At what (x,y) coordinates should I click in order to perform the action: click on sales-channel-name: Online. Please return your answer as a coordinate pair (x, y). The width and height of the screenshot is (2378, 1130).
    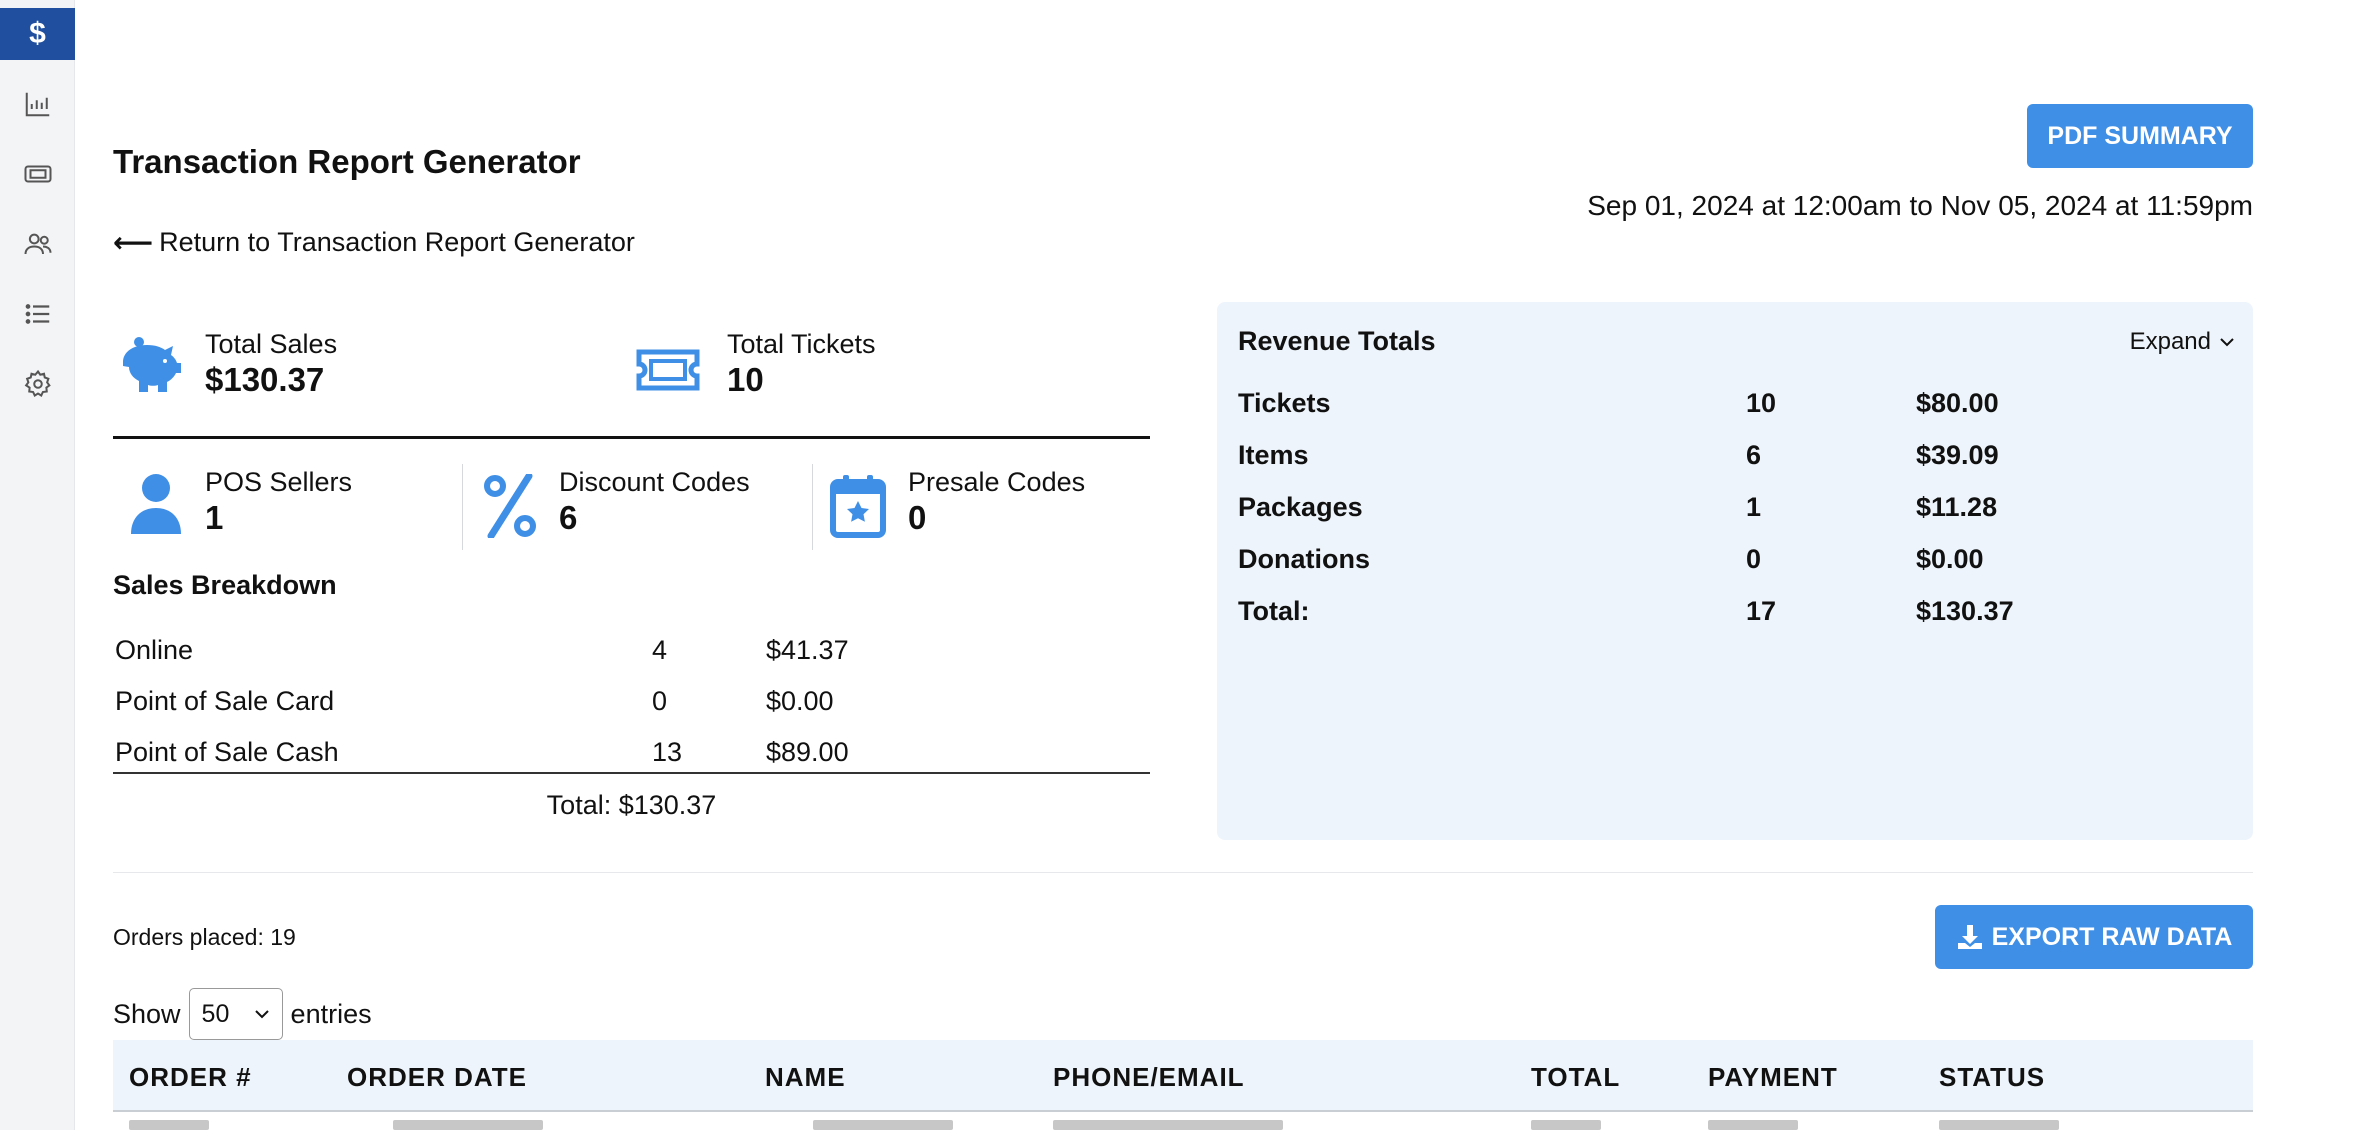
    Looking at the image, I should click on (154, 650).